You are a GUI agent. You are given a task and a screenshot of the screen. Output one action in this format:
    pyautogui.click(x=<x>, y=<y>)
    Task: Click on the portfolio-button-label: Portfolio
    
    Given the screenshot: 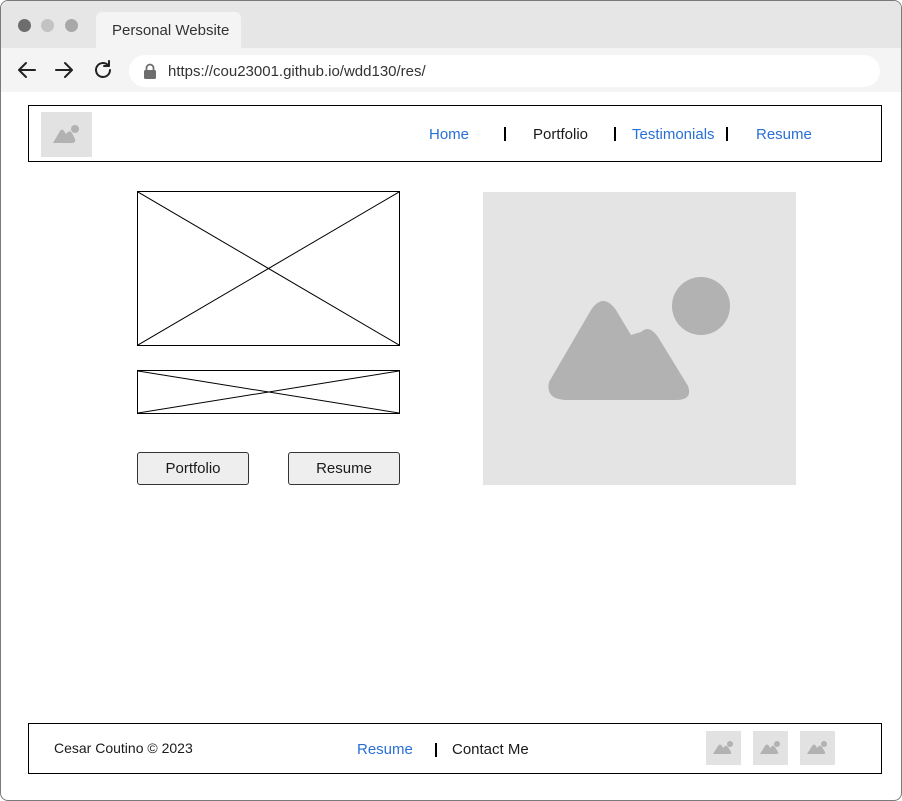 What is the action you would take?
    pyautogui.click(x=193, y=468)
    